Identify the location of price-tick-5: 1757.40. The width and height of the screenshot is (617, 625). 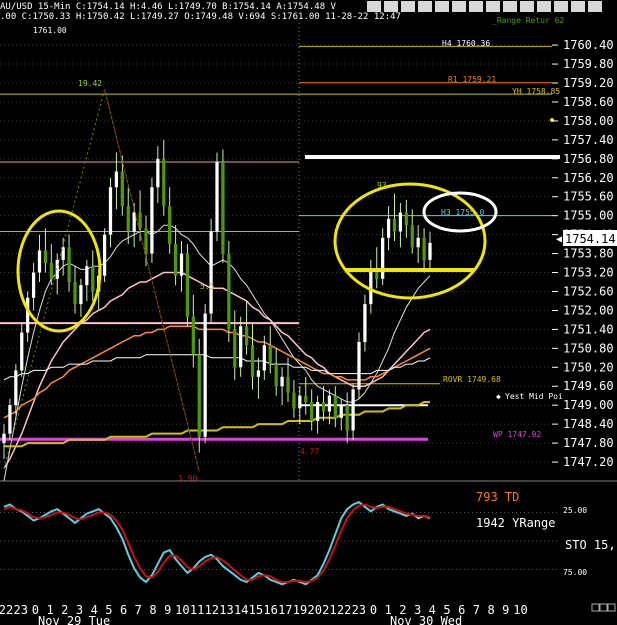
(588, 140).